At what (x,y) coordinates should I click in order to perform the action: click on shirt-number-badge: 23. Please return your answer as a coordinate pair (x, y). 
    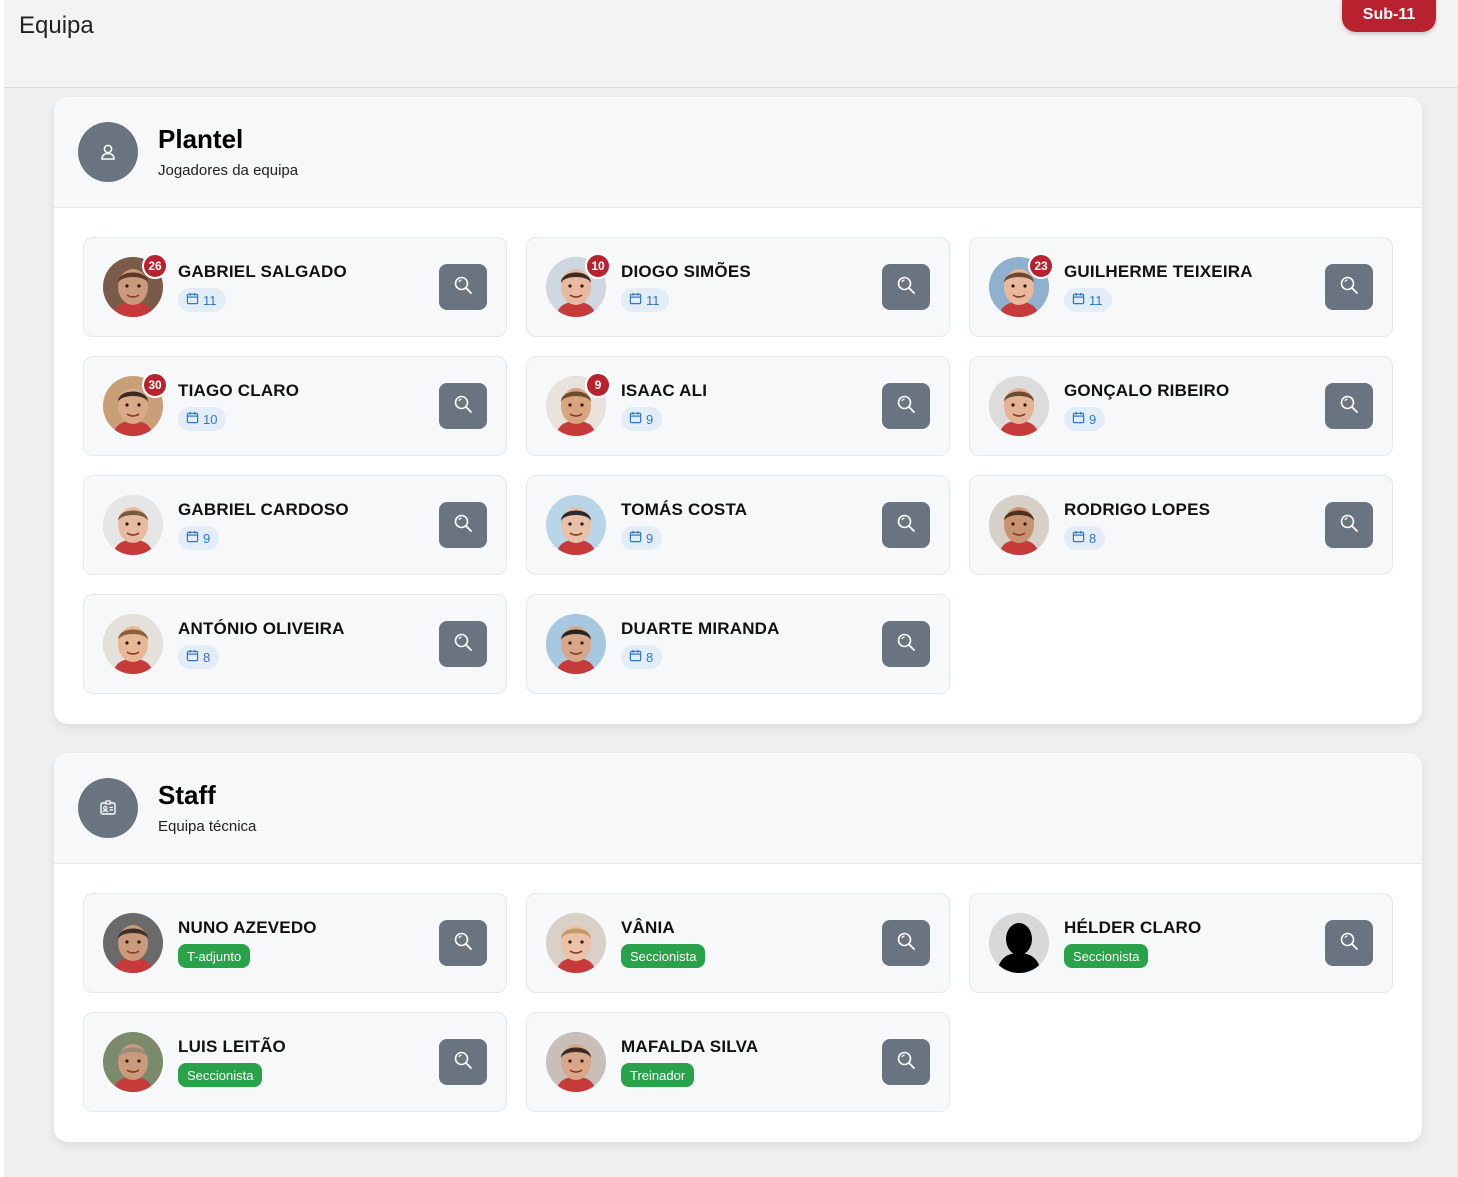
    Looking at the image, I should click on (1041, 266).